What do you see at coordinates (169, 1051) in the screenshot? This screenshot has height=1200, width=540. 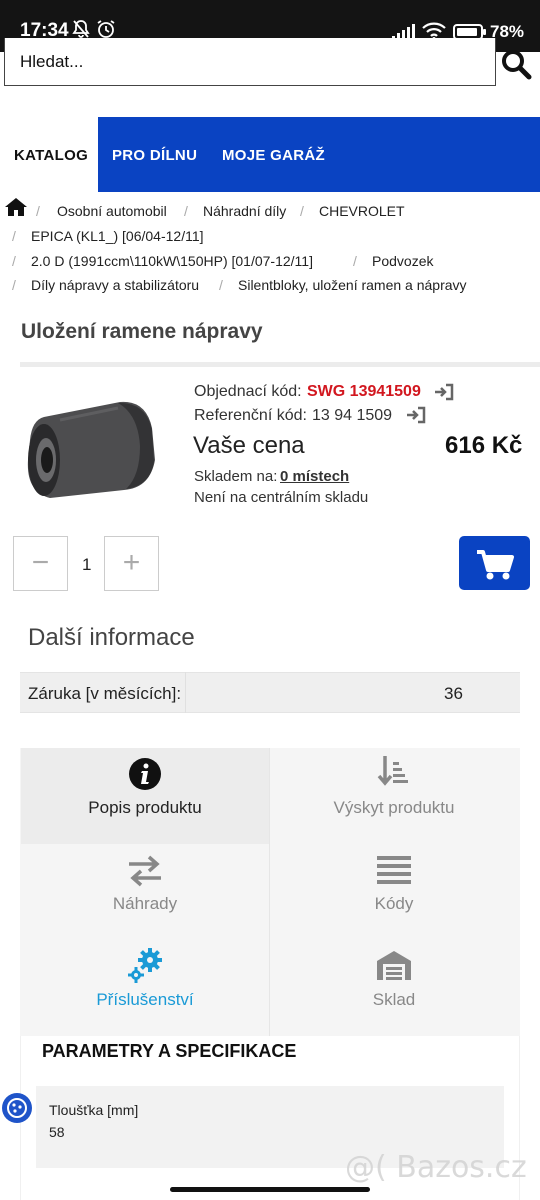 I see `params-title: PARAMETRY A SPECIFIKACE` at bounding box center [169, 1051].